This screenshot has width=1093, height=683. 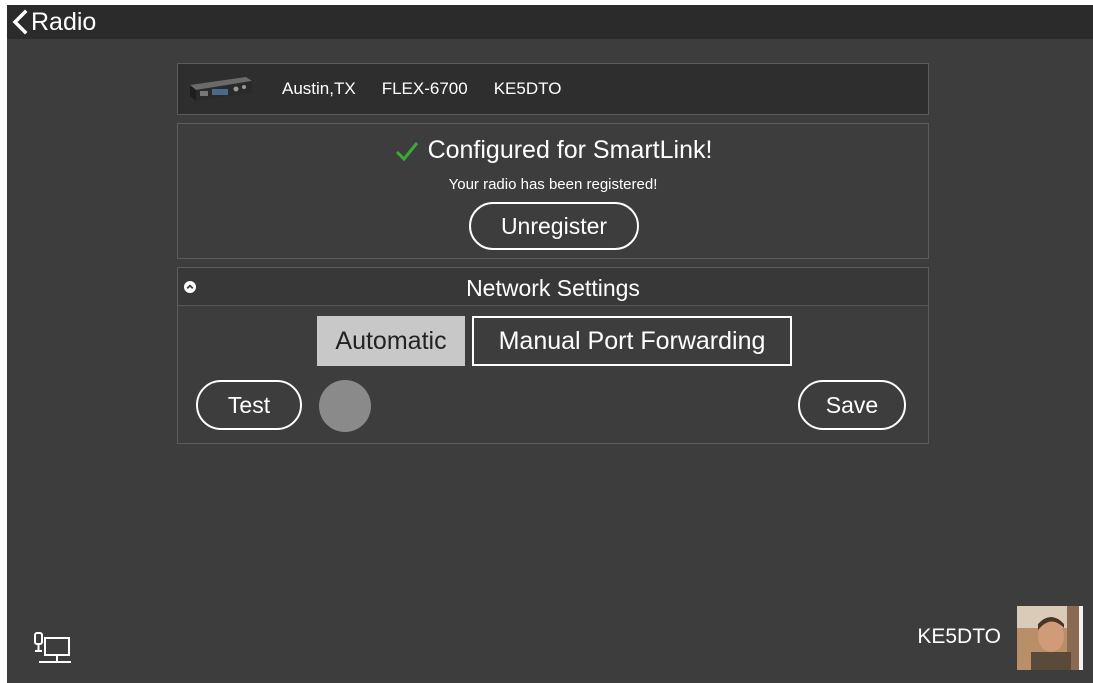 I want to click on network-status-icon, so click(x=53, y=651).